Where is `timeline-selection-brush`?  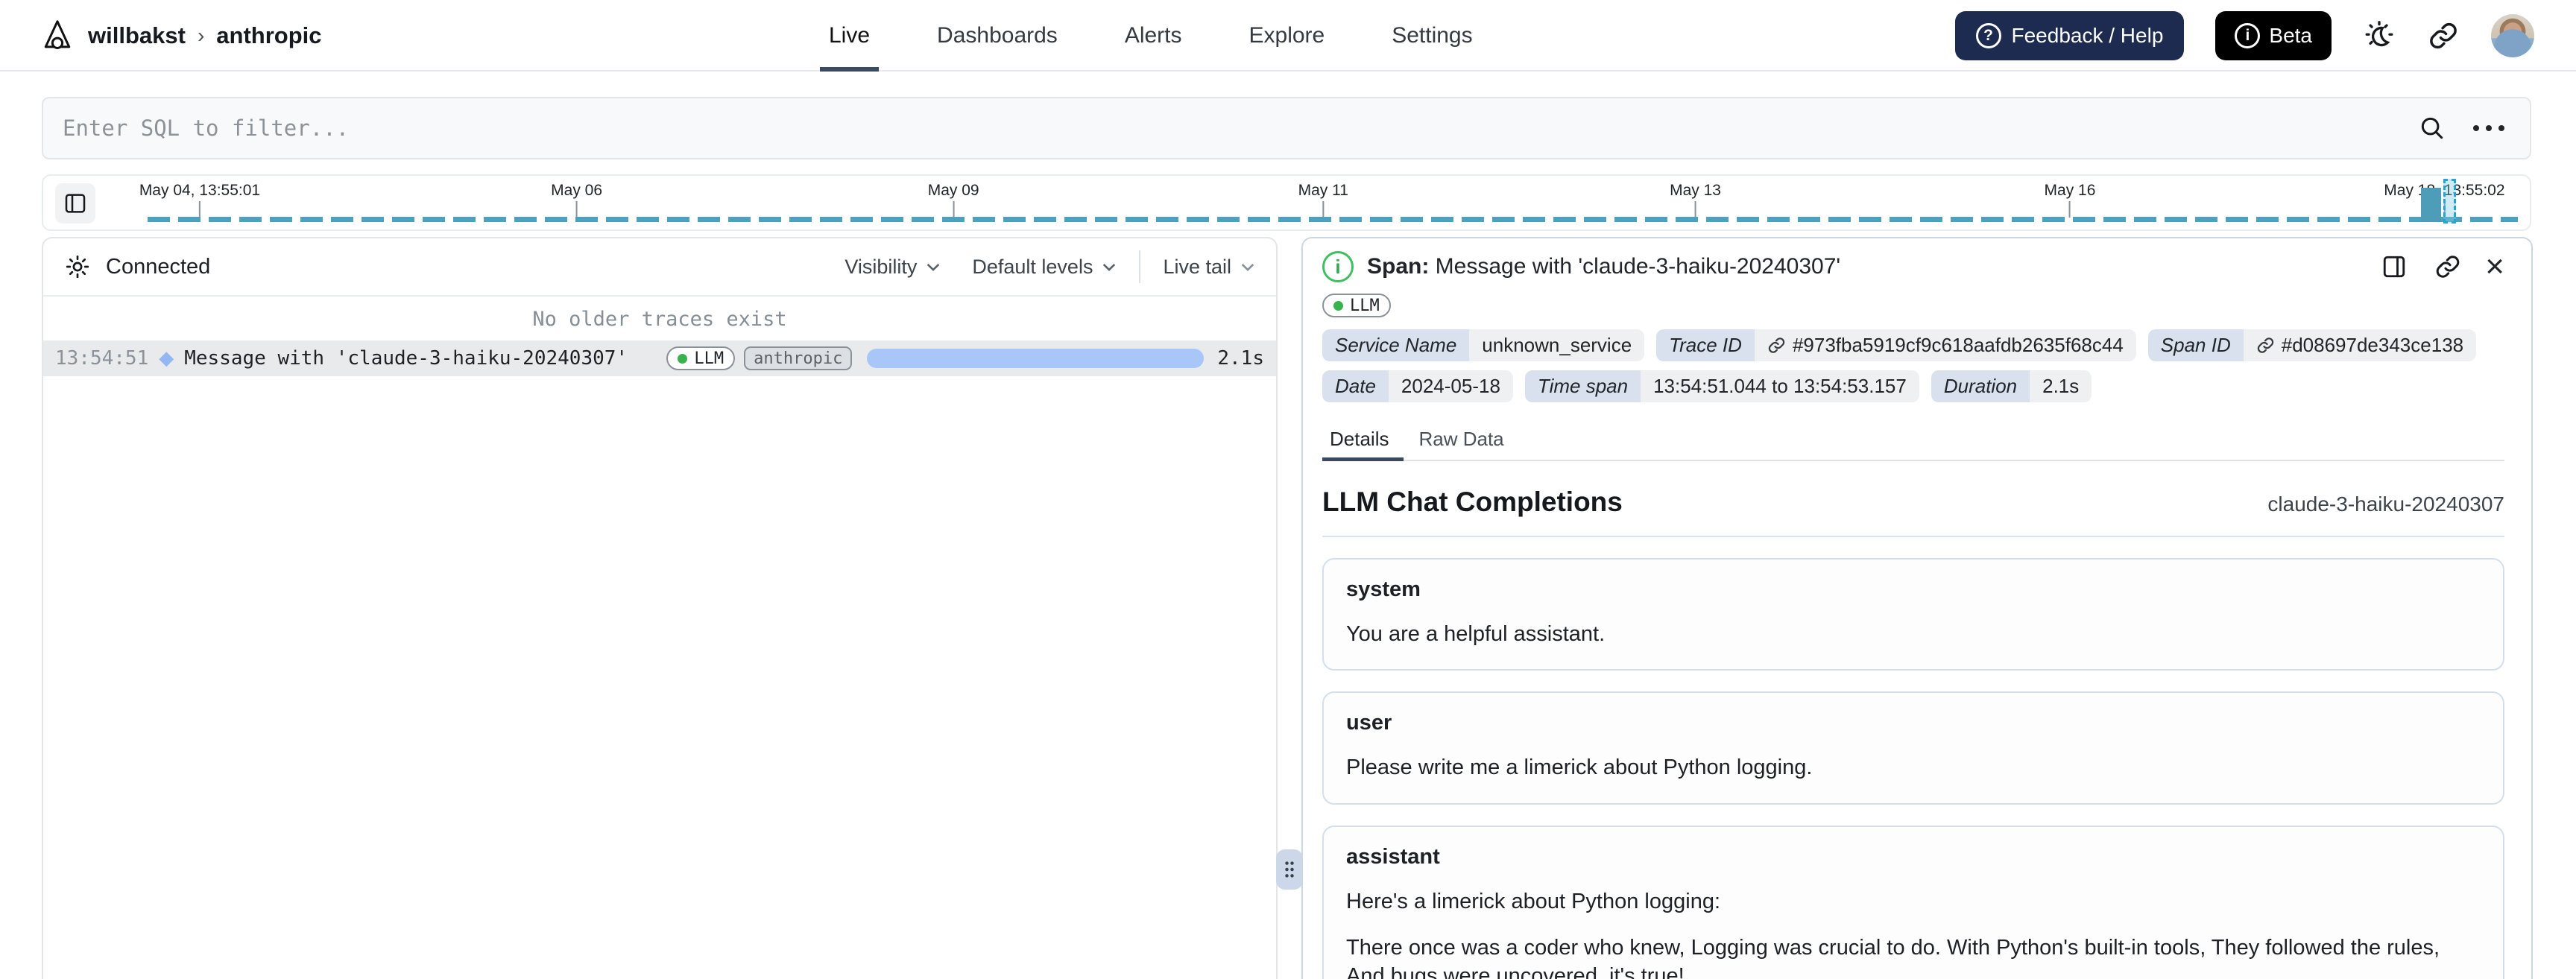 timeline-selection-brush is located at coordinates (2449, 202).